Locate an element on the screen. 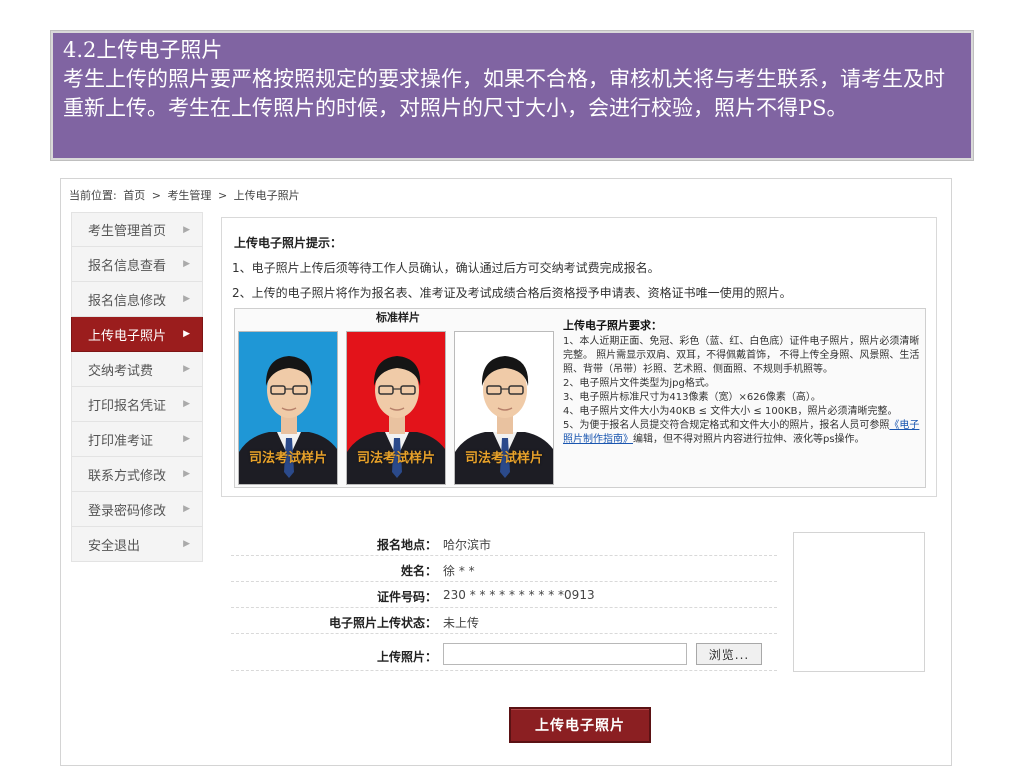 This screenshot has width=1024, height=768. breadcrumb-label: 当前位置: is located at coordinates (93, 195).